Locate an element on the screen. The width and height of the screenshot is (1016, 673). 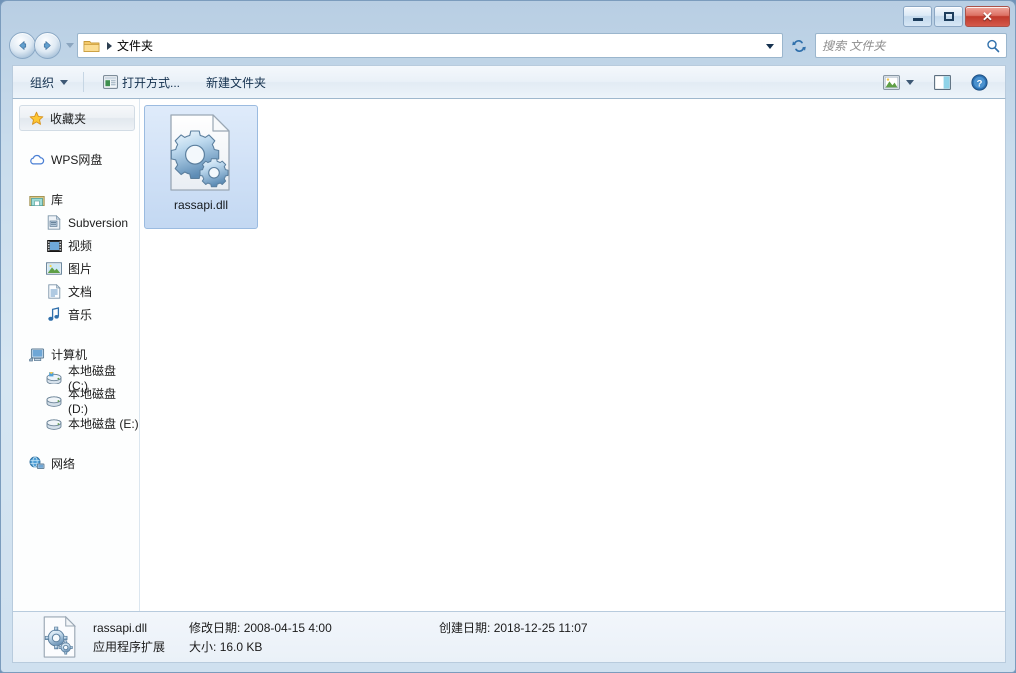
back-arrow-icon is located at coordinates (23, 45).